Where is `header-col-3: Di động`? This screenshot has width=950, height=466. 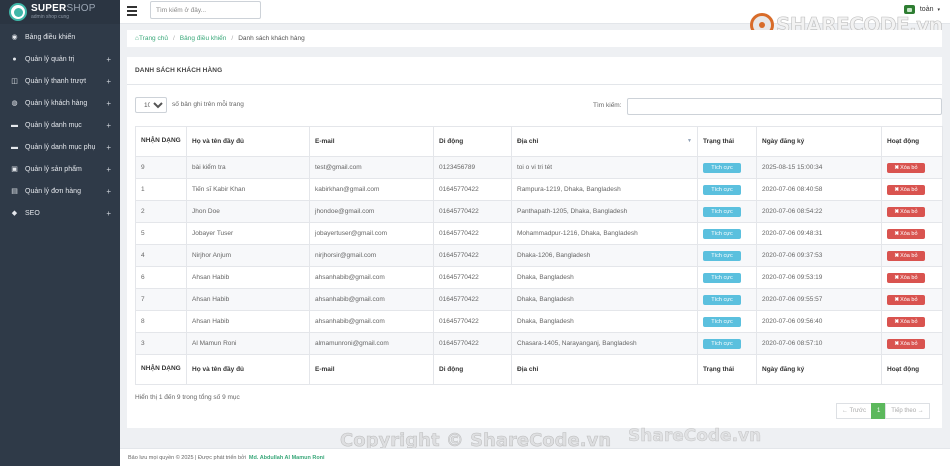
header-col-3: Di động is located at coordinates (472, 141).